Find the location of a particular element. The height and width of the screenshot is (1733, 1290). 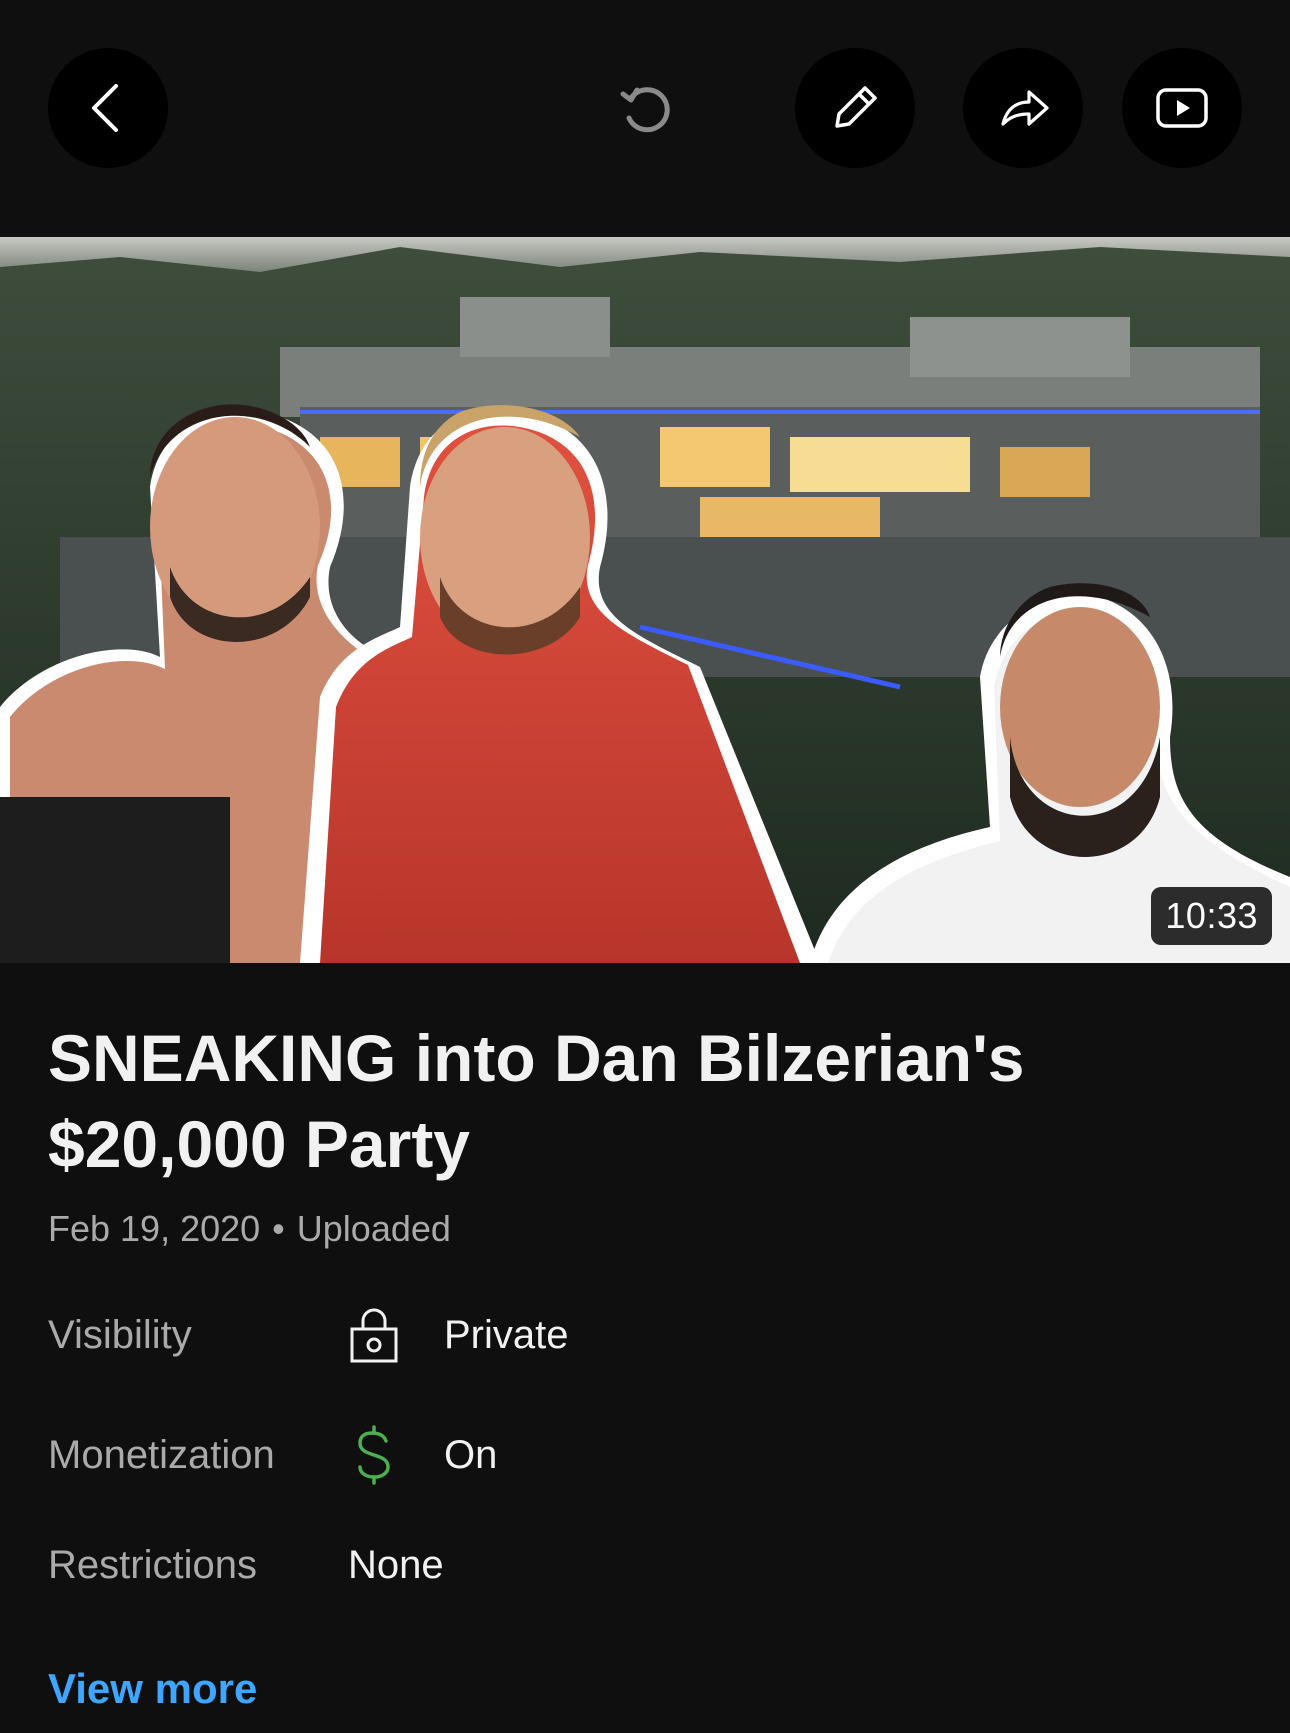

youtube-icon is located at coordinates (1182, 108).